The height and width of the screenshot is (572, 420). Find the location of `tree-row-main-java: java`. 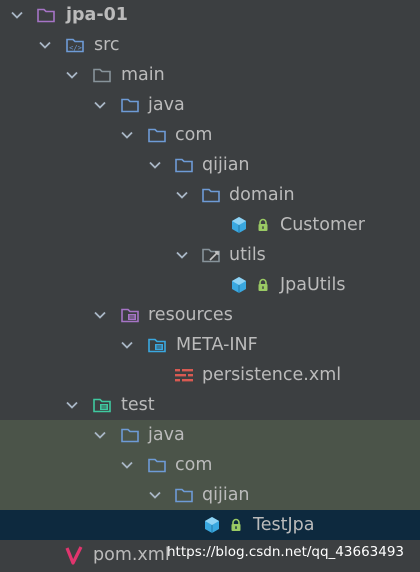

tree-row-main-java: java is located at coordinates (210, 105).